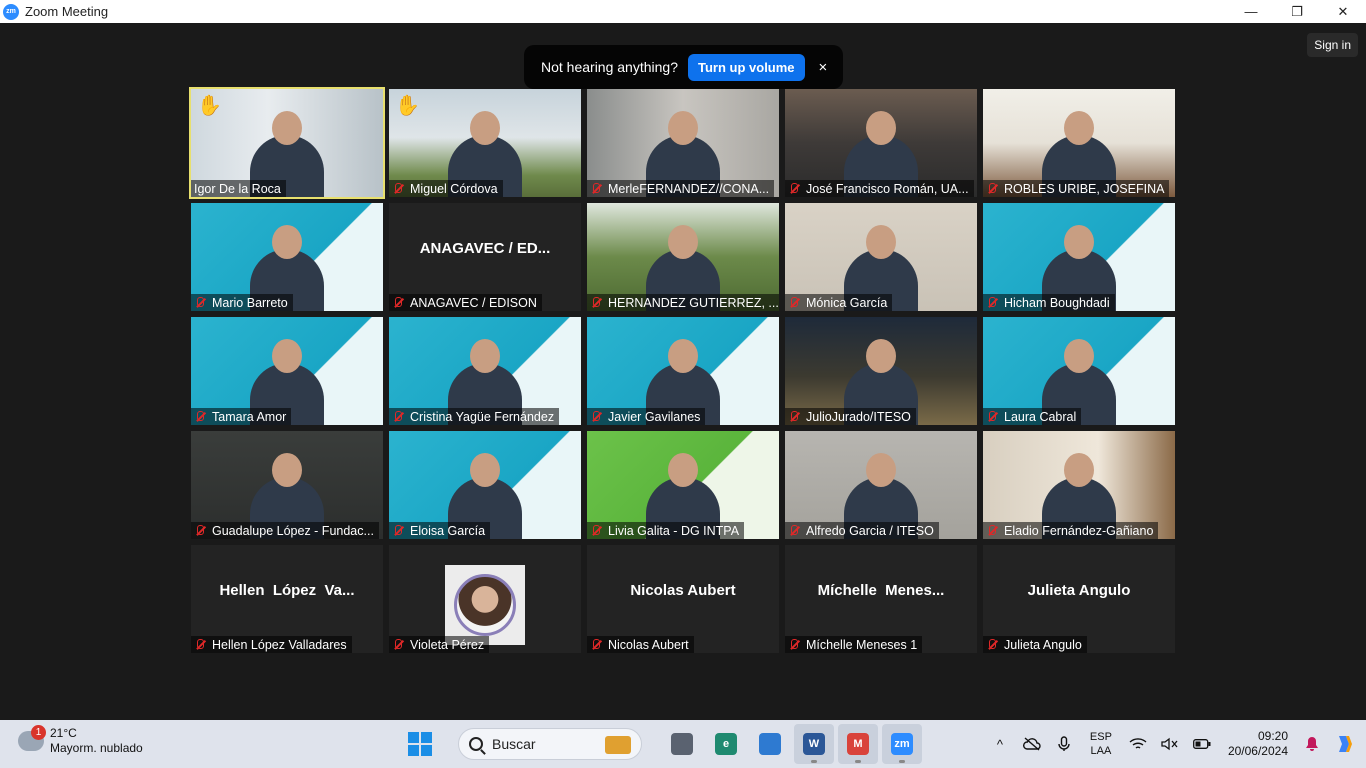 The image size is (1366, 768). Describe the element at coordinates (683, 485) in the screenshot. I see `participant-tile: Livia Galita - DG INTPA` at that location.